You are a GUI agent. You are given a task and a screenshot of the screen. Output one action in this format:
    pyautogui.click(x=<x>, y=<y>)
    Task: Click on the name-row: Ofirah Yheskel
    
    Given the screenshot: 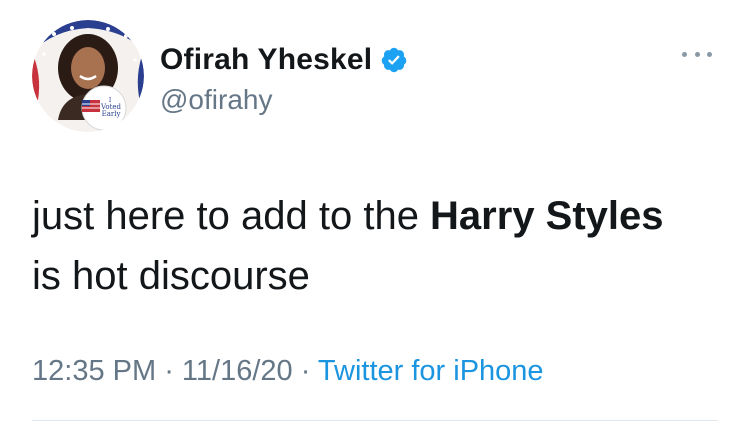 What is the action you would take?
    pyautogui.click(x=284, y=60)
    